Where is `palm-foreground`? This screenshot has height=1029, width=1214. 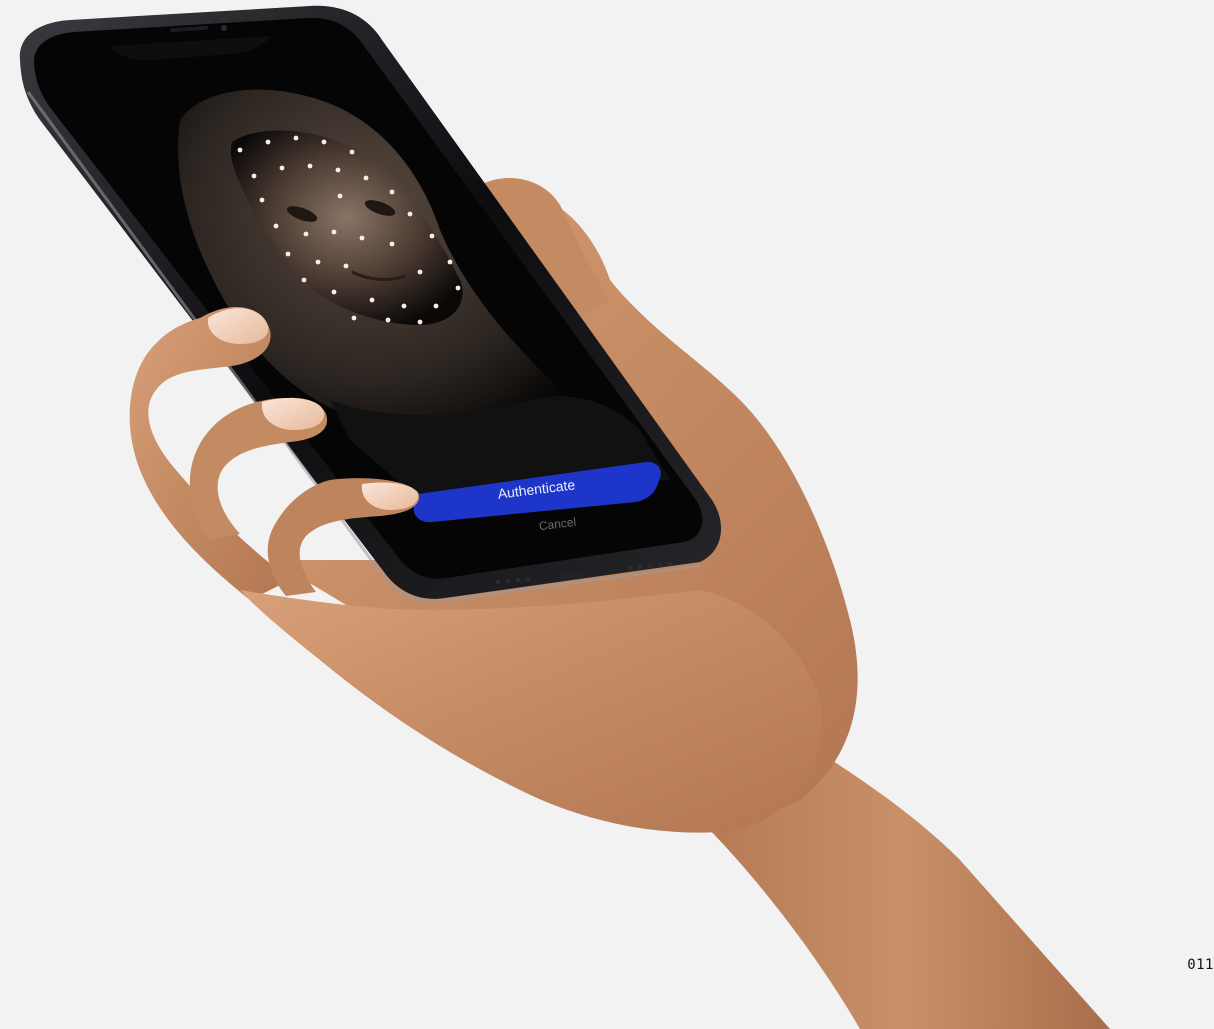
palm-foreground is located at coordinates (531, 711).